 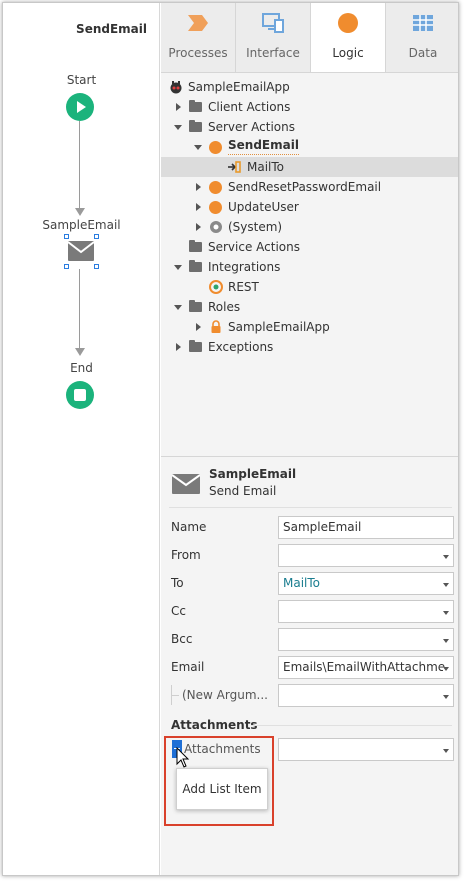 What do you see at coordinates (366, 695) in the screenshot?
I see `new-argument-input` at bounding box center [366, 695].